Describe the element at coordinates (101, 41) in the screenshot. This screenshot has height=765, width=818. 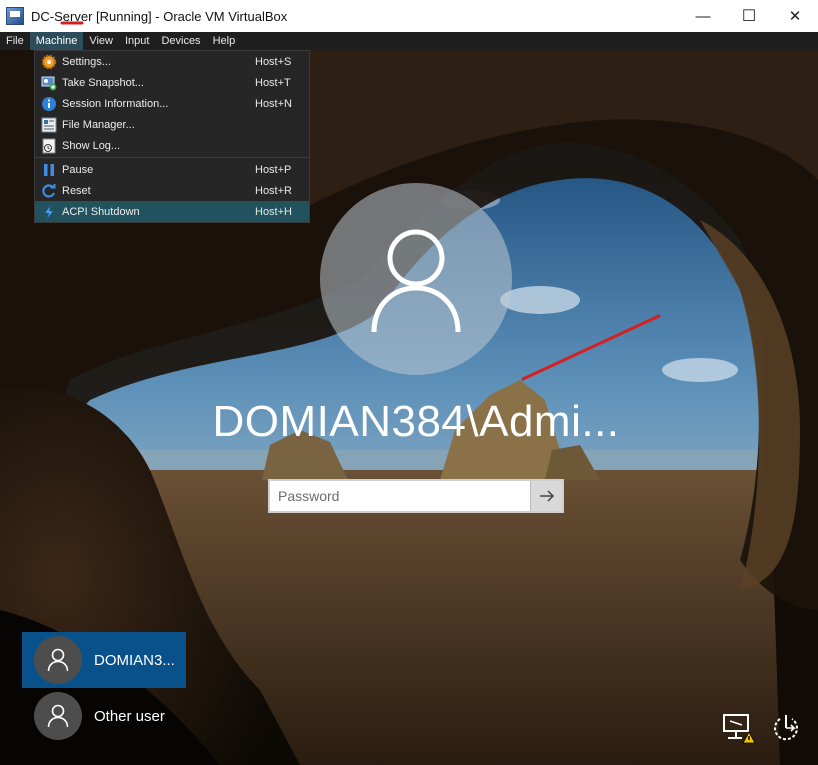
I see `menu-view: View` at that location.